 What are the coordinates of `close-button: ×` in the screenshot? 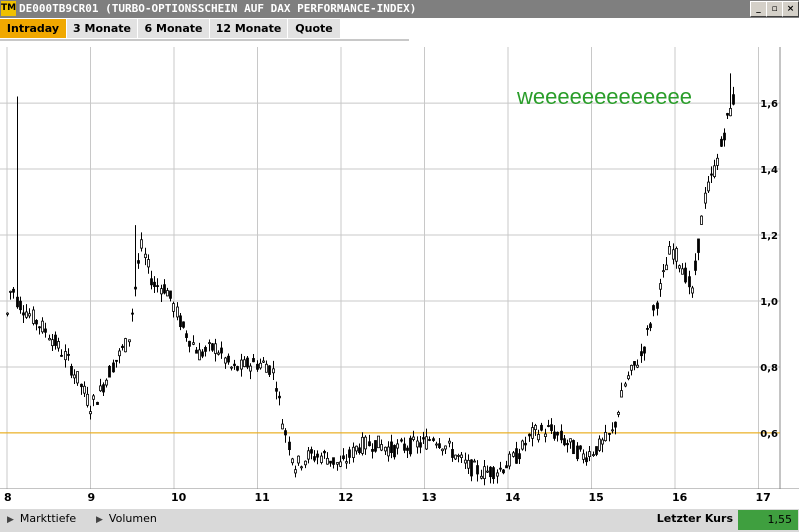 It's located at (790, 9).